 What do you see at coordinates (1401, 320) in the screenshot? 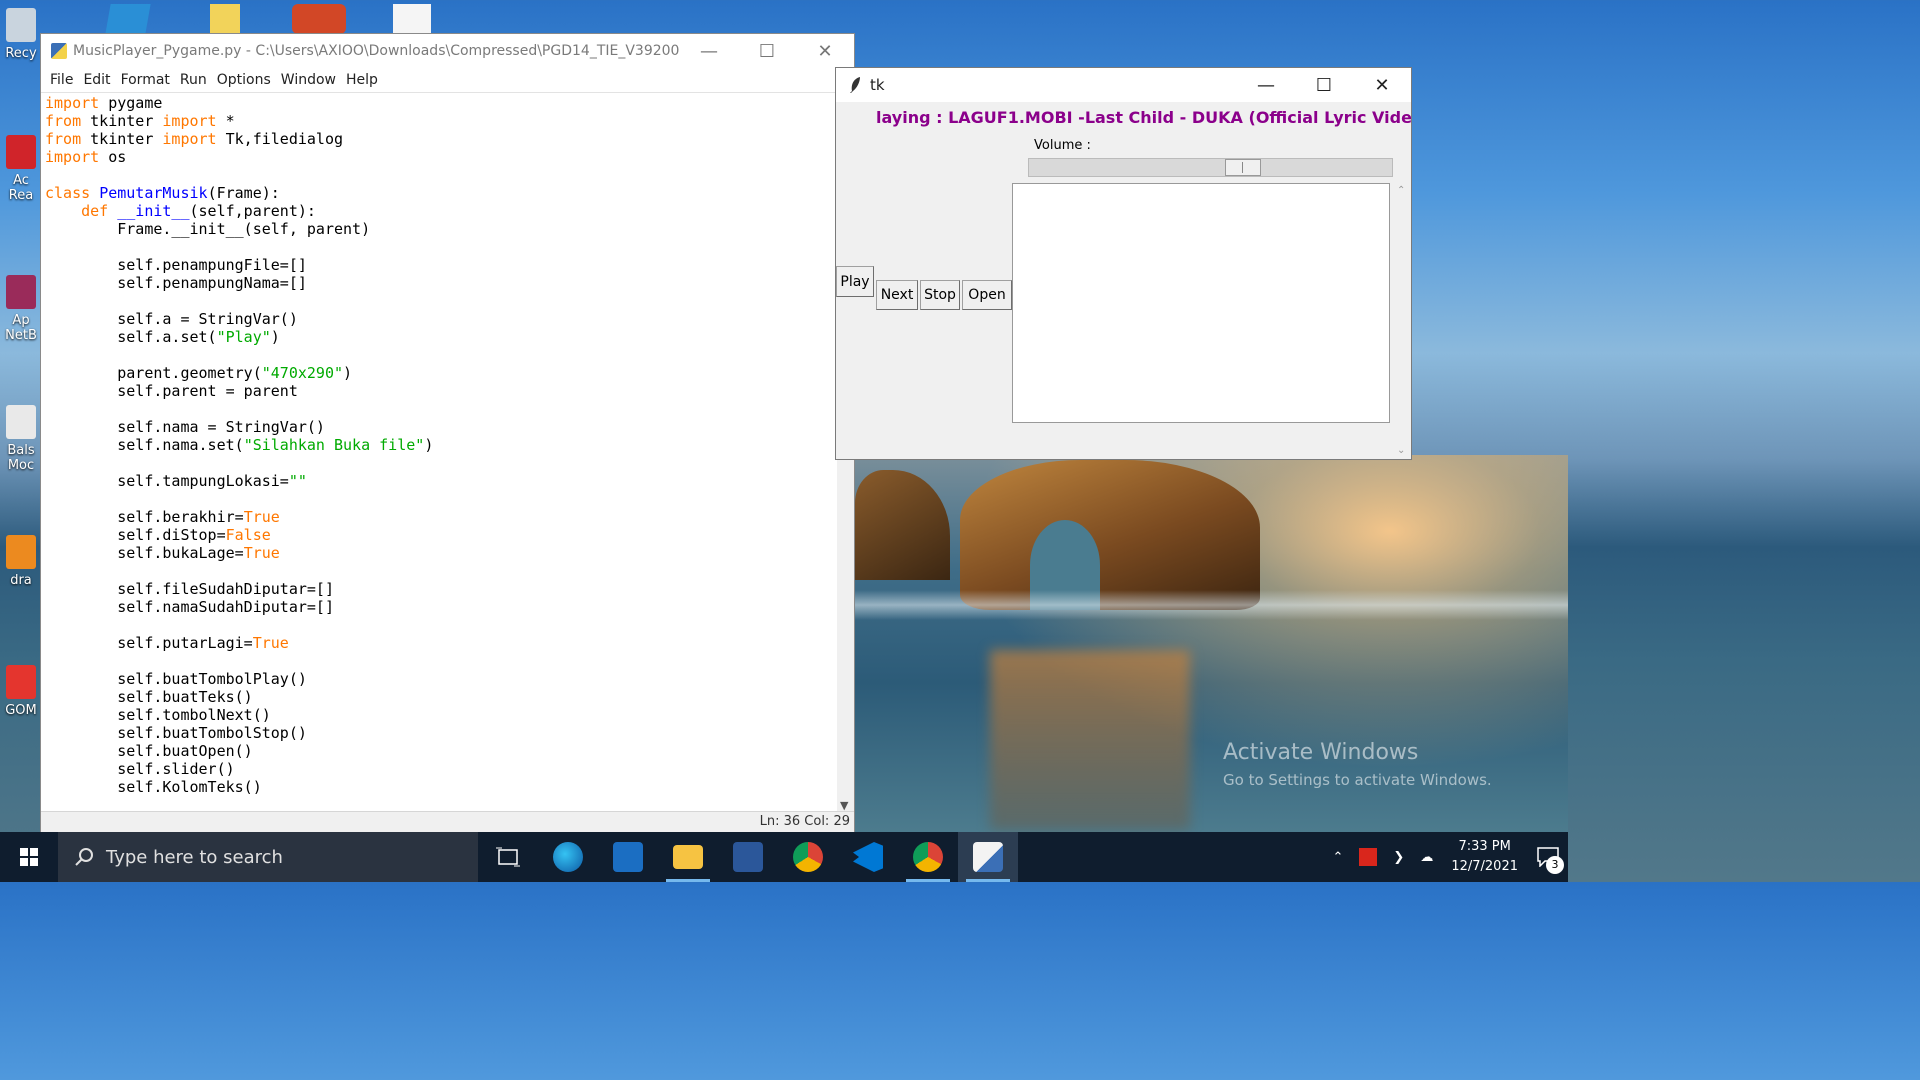
I see `playlist-scrollbar: ⌃ ⌄` at bounding box center [1401, 320].